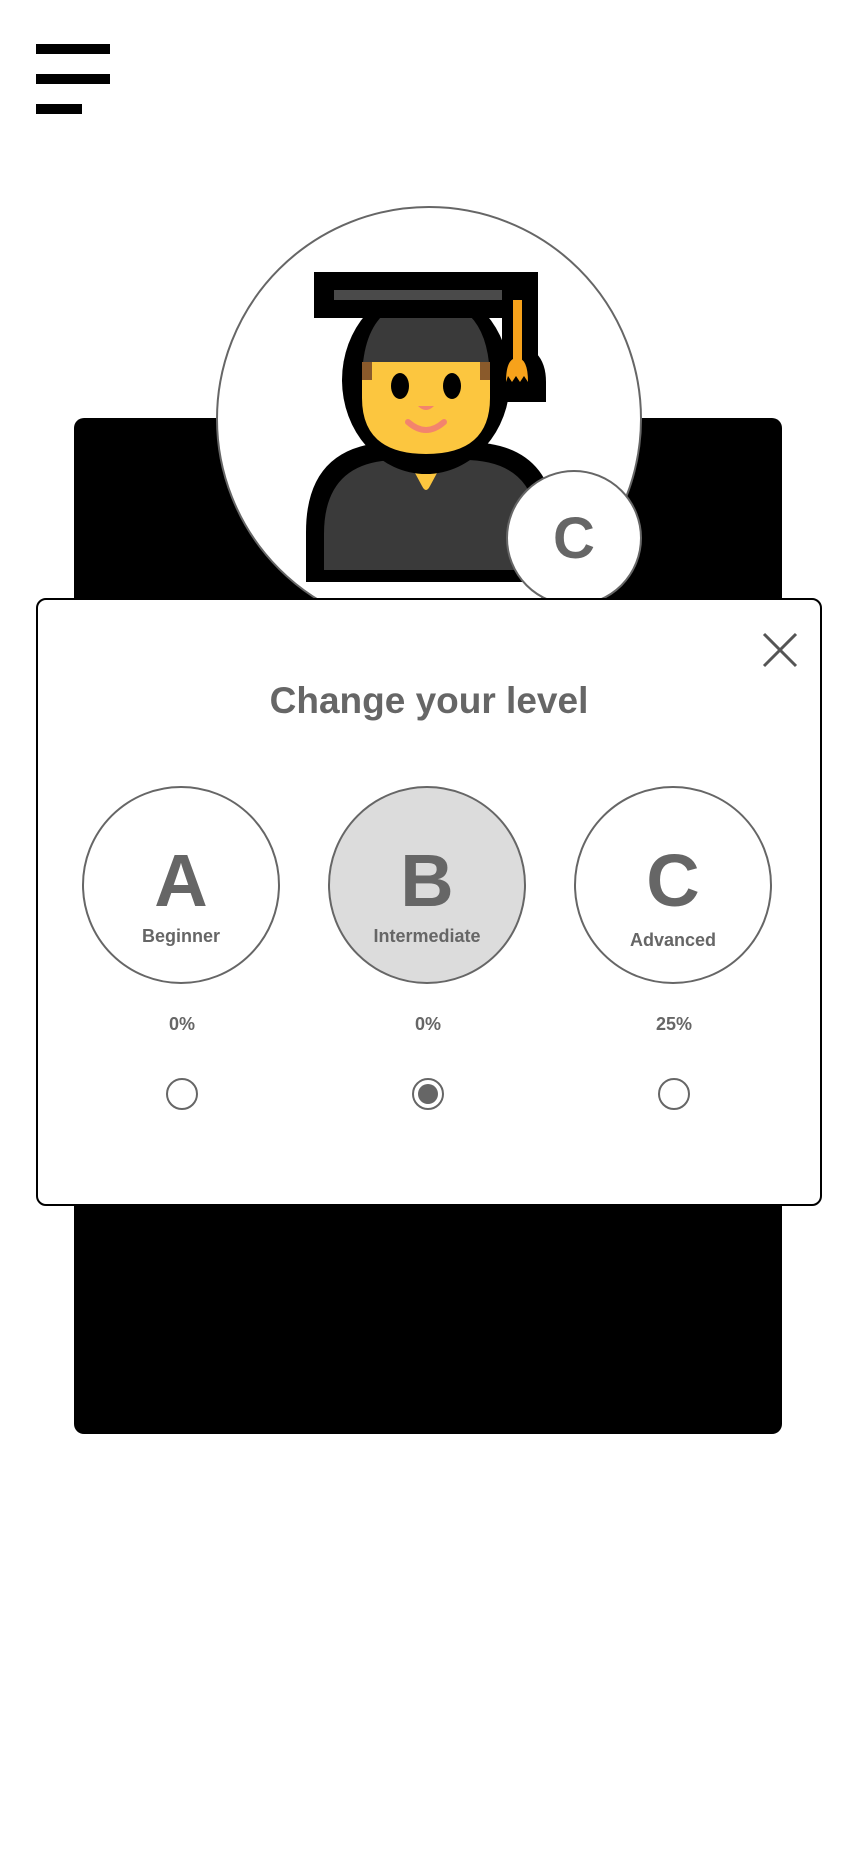  What do you see at coordinates (673, 880) in the screenshot?
I see `level-letter: C` at bounding box center [673, 880].